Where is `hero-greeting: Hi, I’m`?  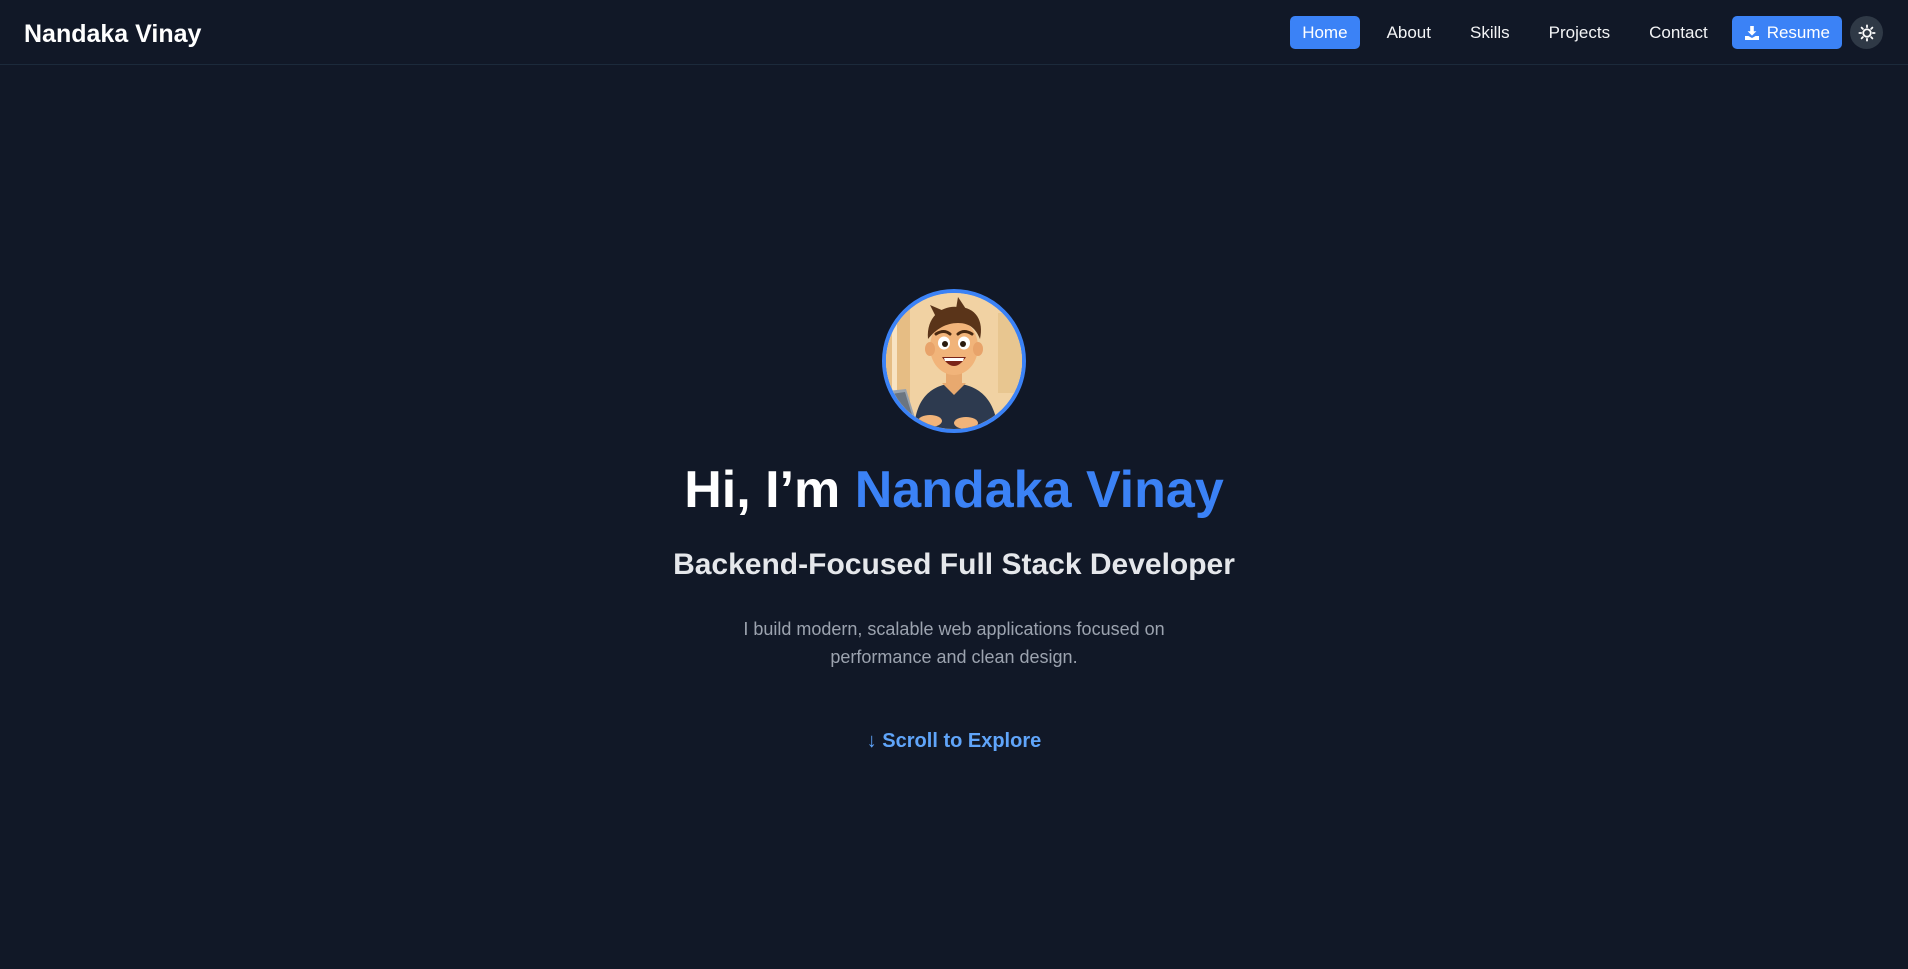
hero-greeting: Hi, I’m is located at coordinates (762, 490).